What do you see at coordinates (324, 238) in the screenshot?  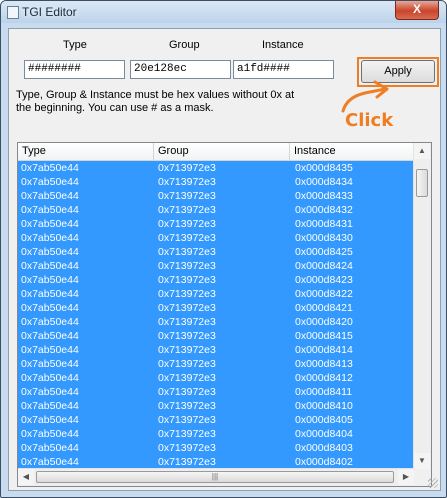 I see `instance-cell: 0x000d8430` at bounding box center [324, 238].